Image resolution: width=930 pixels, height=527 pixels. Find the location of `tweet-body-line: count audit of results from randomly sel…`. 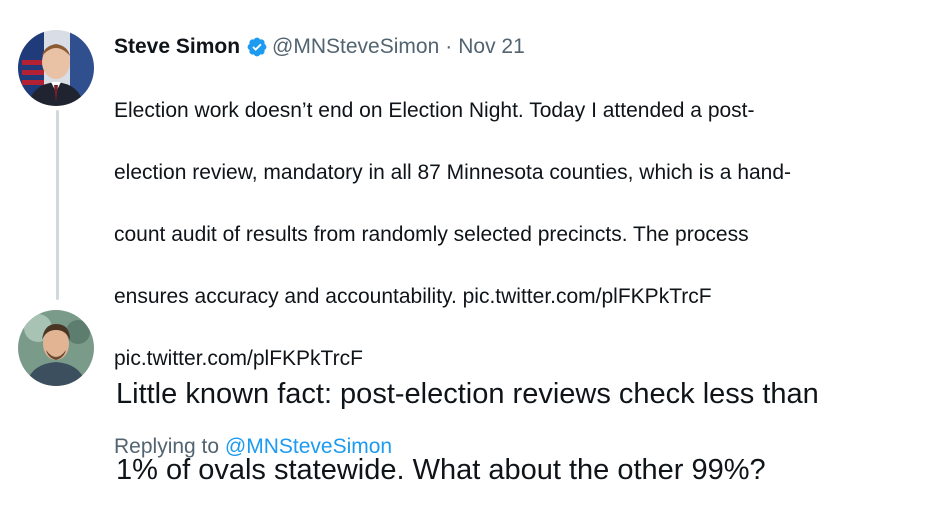

tweet-body-line: count audit of results from randomly sel… is located at coordinates (431, 234).